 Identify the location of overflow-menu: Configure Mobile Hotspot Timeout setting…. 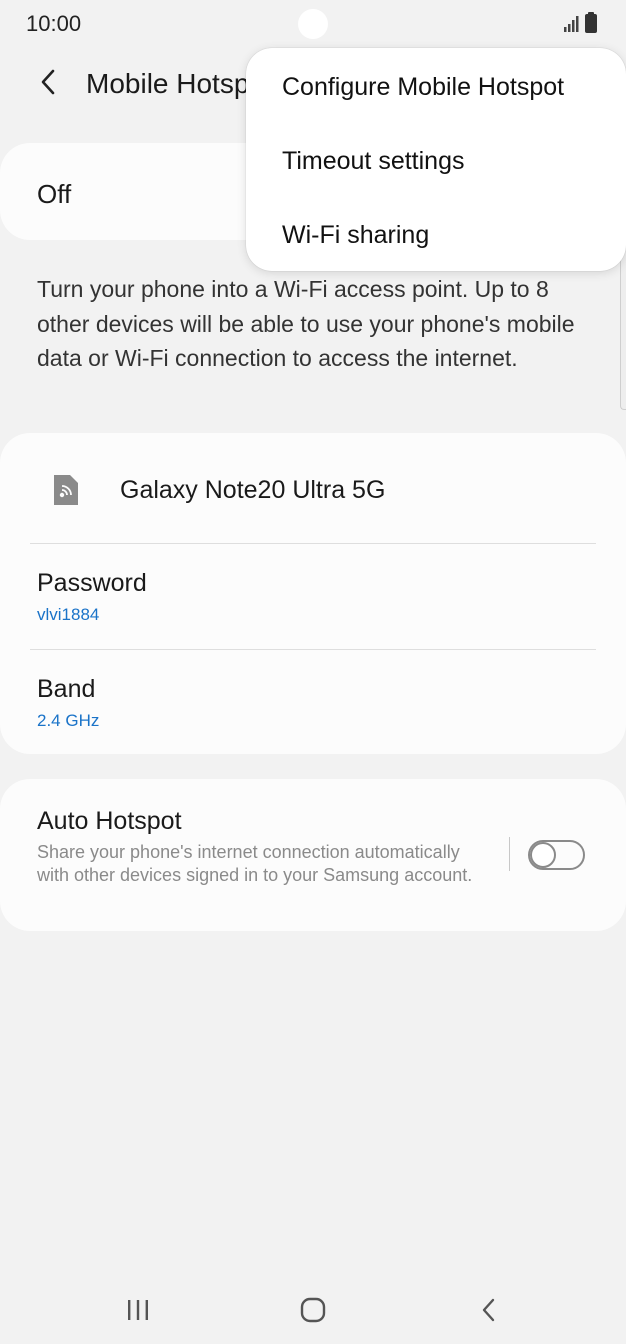
(436, 159).